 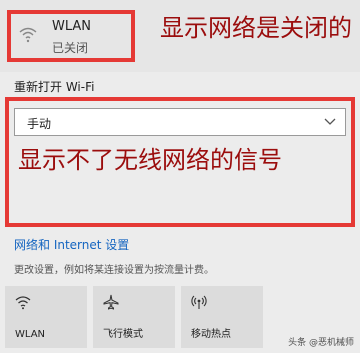 What do you see at coordinates (111, 302) in the screenshot?
I see `airplane-icon` at bounding box center [111, 302].